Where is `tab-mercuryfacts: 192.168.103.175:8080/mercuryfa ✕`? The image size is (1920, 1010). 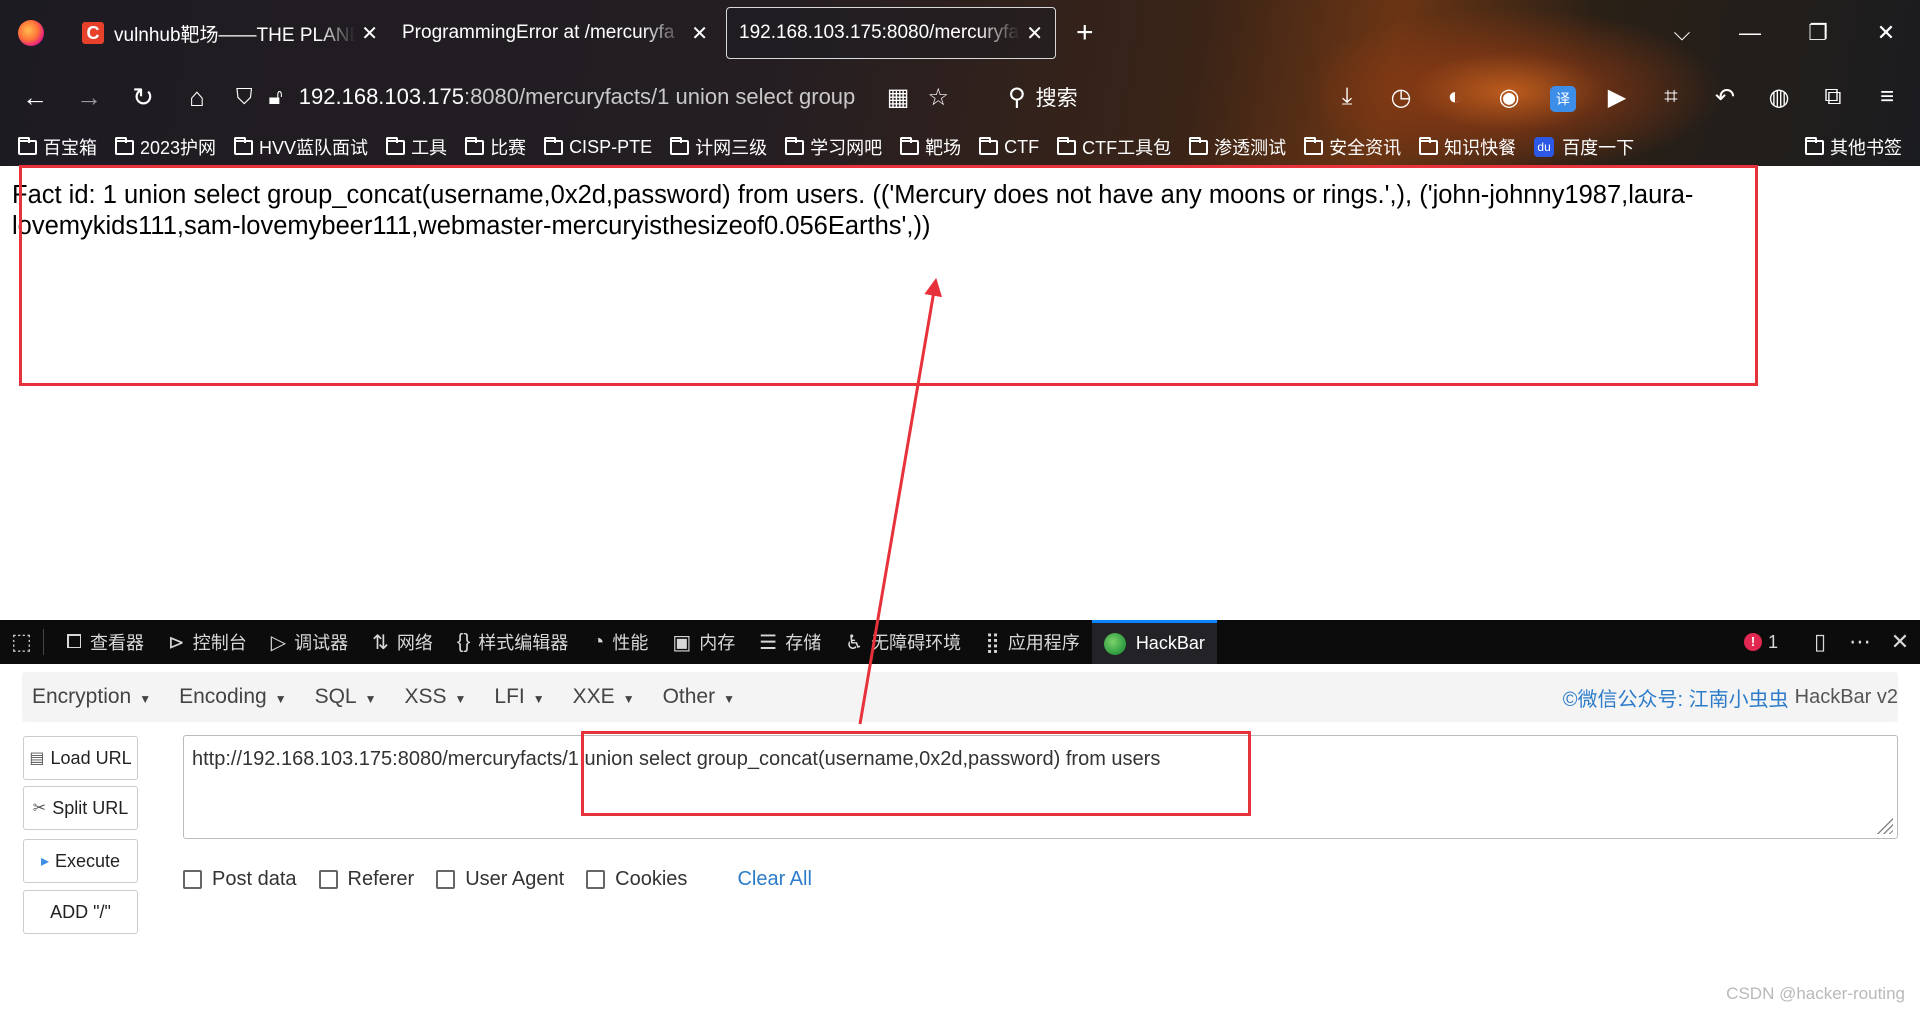
tab-mercuryfacts: 192.168.103.175:8080/mercuryfa ✕ is located at coordinates (891, 33).